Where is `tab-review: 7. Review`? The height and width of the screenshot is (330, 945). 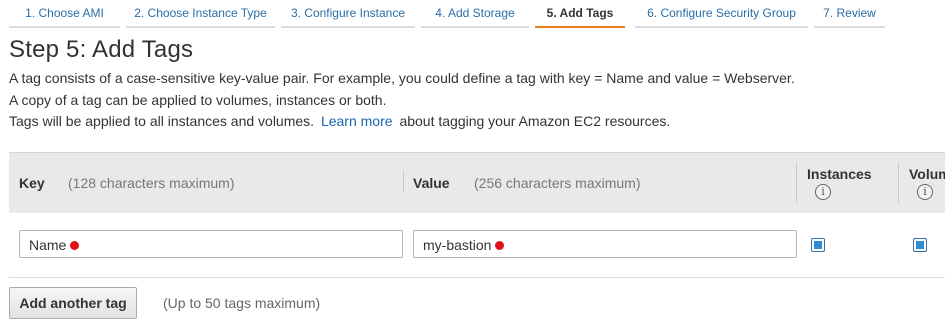 tab-review: 7. Review is located at coordinates (849, 14).